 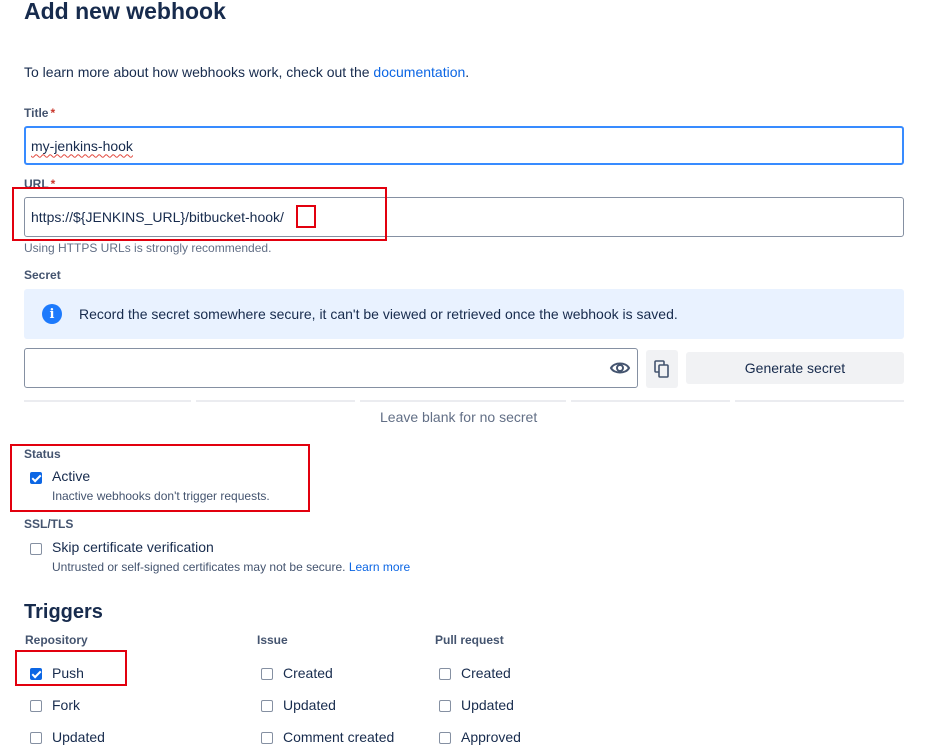 I want to click on learn-more-link: Learn more, so click(x=379, y=567).